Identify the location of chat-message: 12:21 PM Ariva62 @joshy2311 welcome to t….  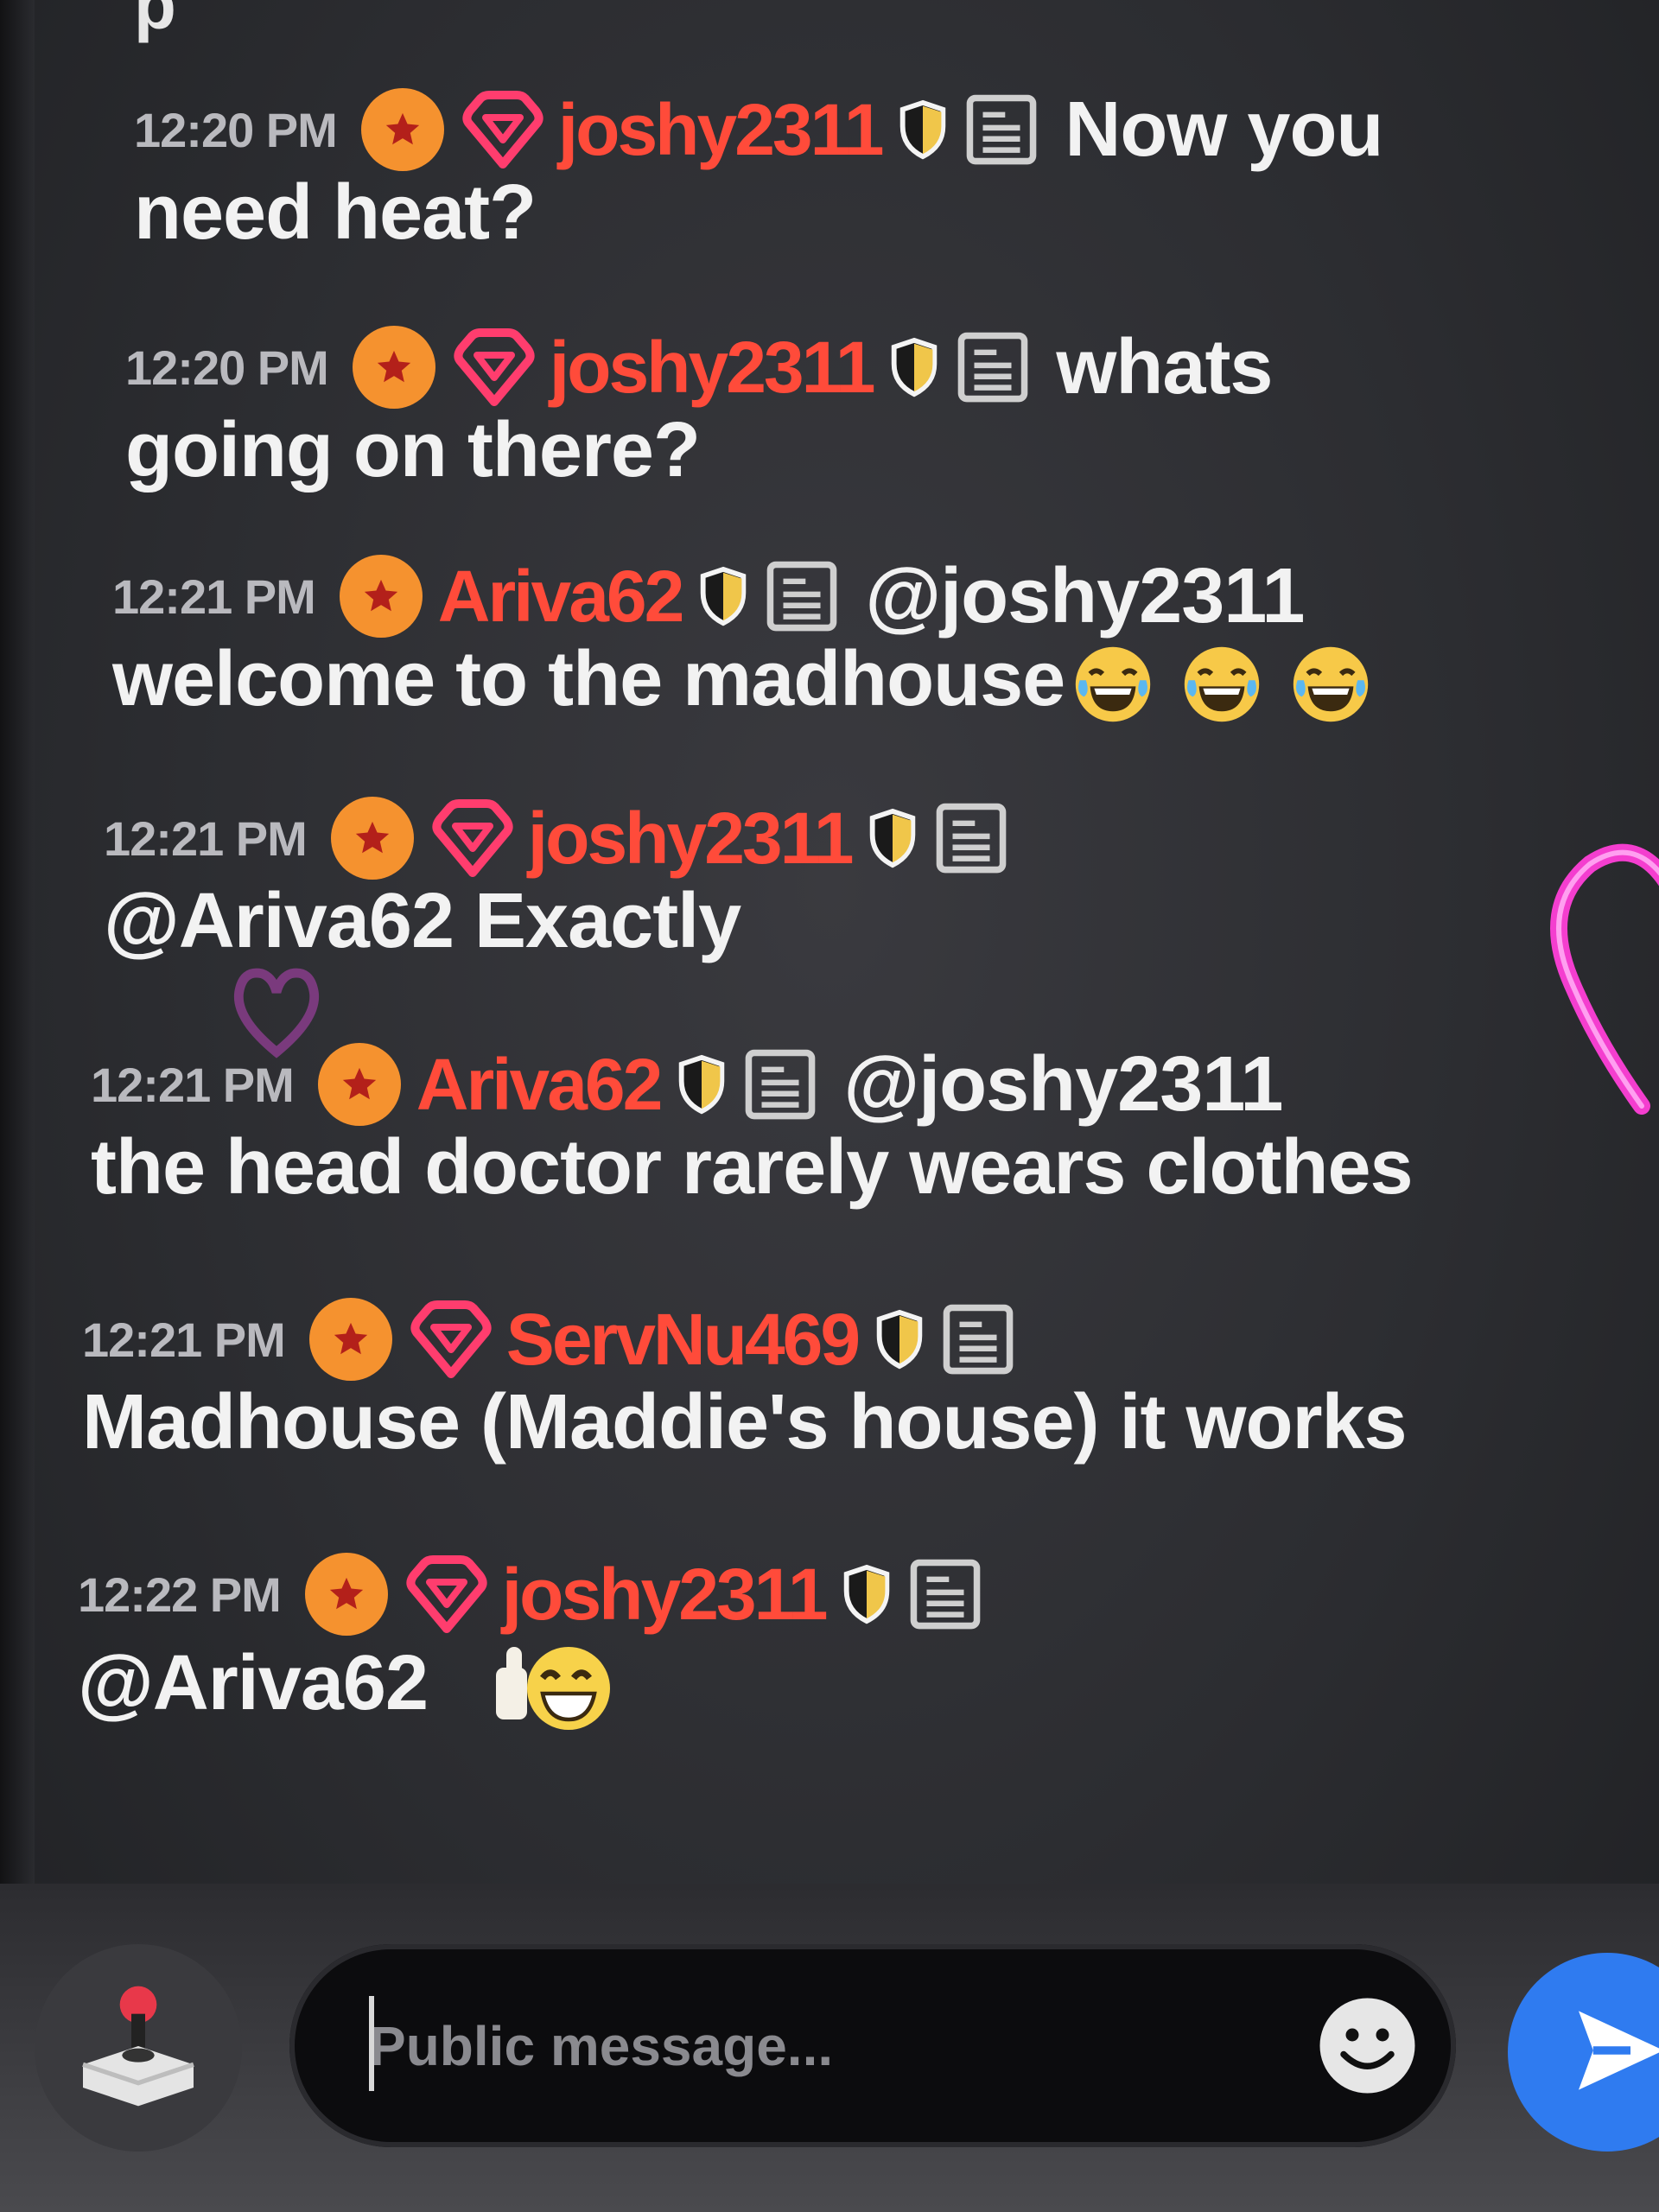
(881, 637).